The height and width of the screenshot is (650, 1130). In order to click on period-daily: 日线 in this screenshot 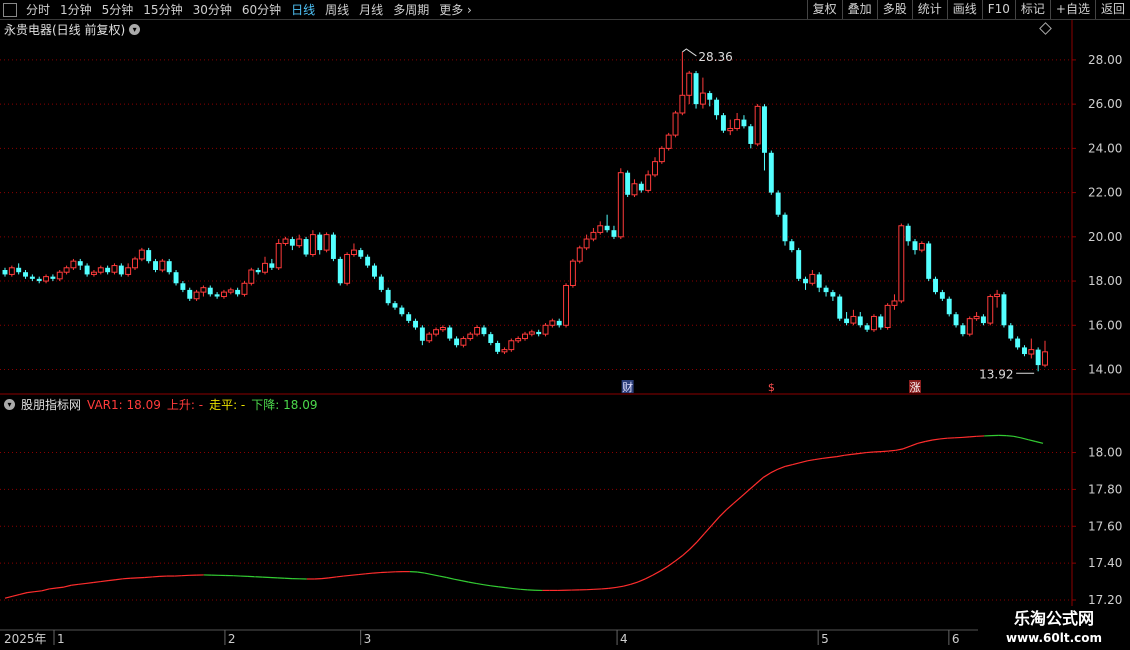, I will do `click(303, 9)`.